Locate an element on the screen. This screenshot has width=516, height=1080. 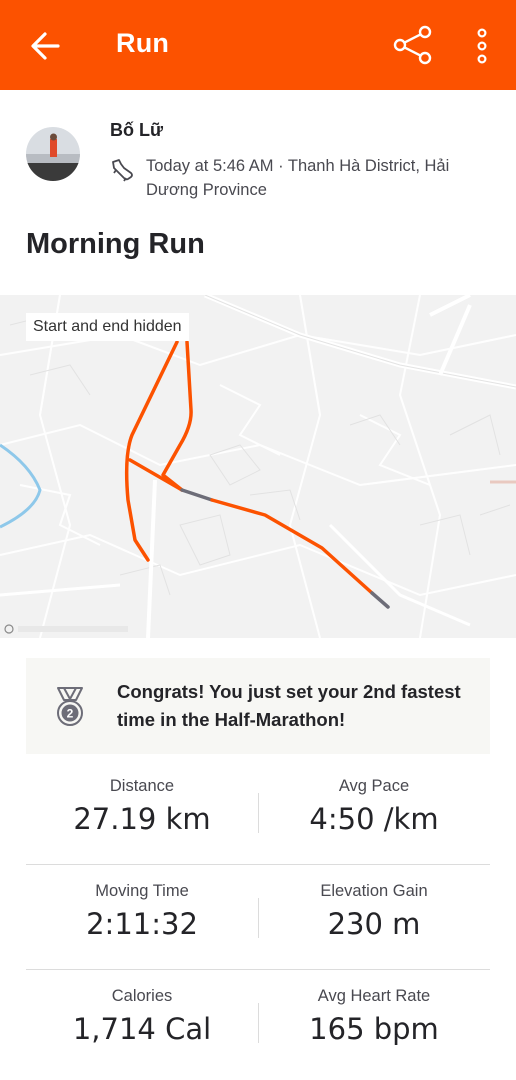
stat-label: Calories is located at coordinates (142, 996).